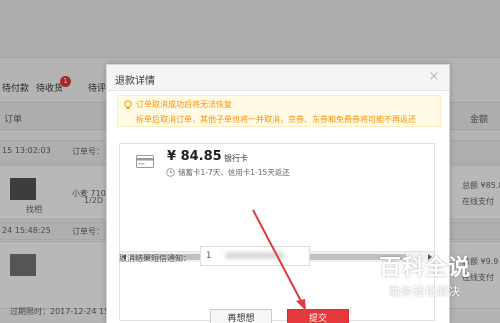 This screenshot has width=500, height=323. I want to click on sms-notify-label: 取消结果短信通知：, so click(155, 258).